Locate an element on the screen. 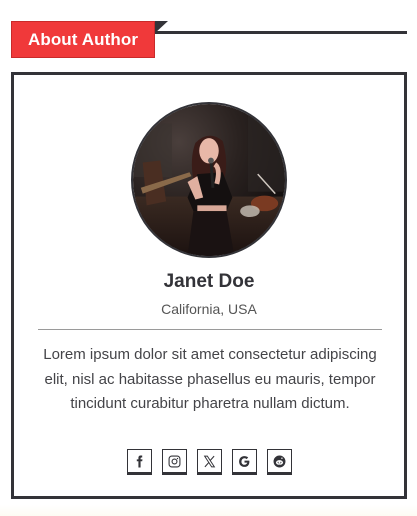 The height and width of the screenshot is (516, 417). reddit-icon is located at coordinates (279, 461).